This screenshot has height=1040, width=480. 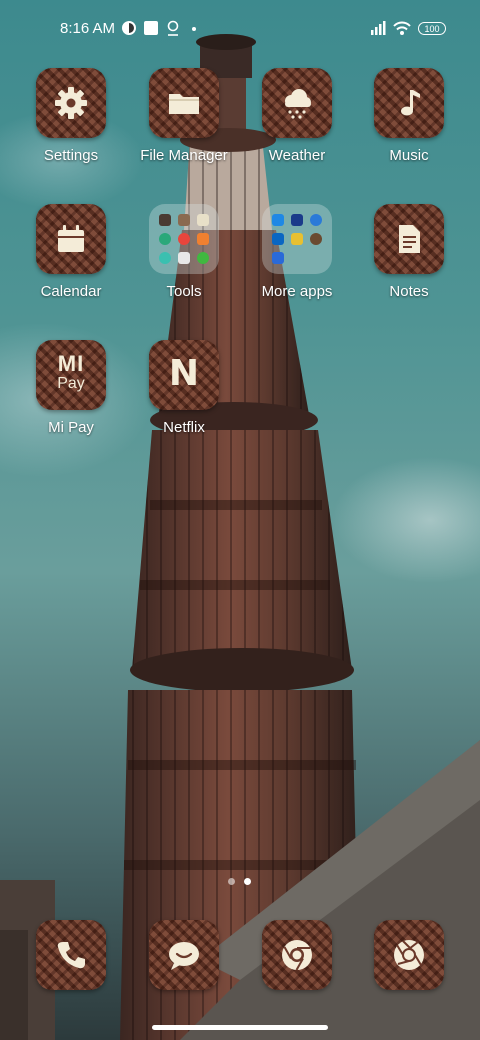 I want to click on mi-pay-glyph-bottom: Pay, so click(x=71, y=383).